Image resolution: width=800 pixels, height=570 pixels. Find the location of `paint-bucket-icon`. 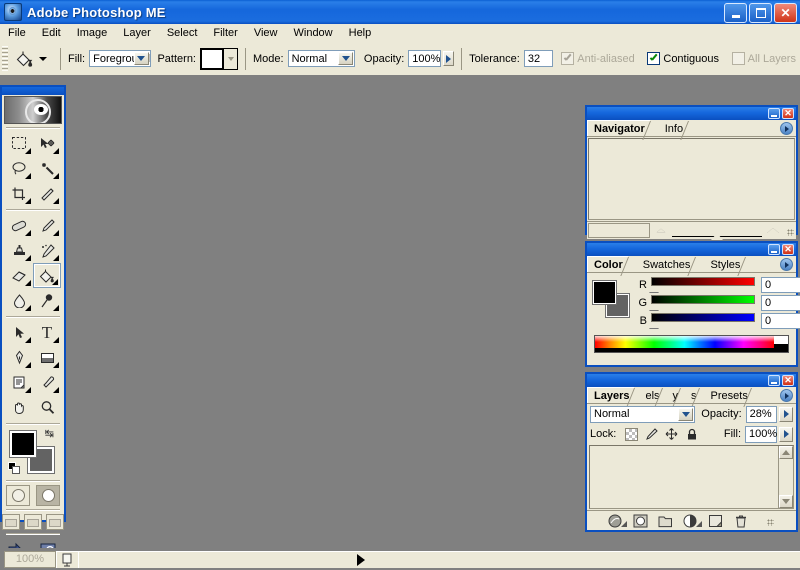

paint-bucket-icon is located at coordinates (24, 59).